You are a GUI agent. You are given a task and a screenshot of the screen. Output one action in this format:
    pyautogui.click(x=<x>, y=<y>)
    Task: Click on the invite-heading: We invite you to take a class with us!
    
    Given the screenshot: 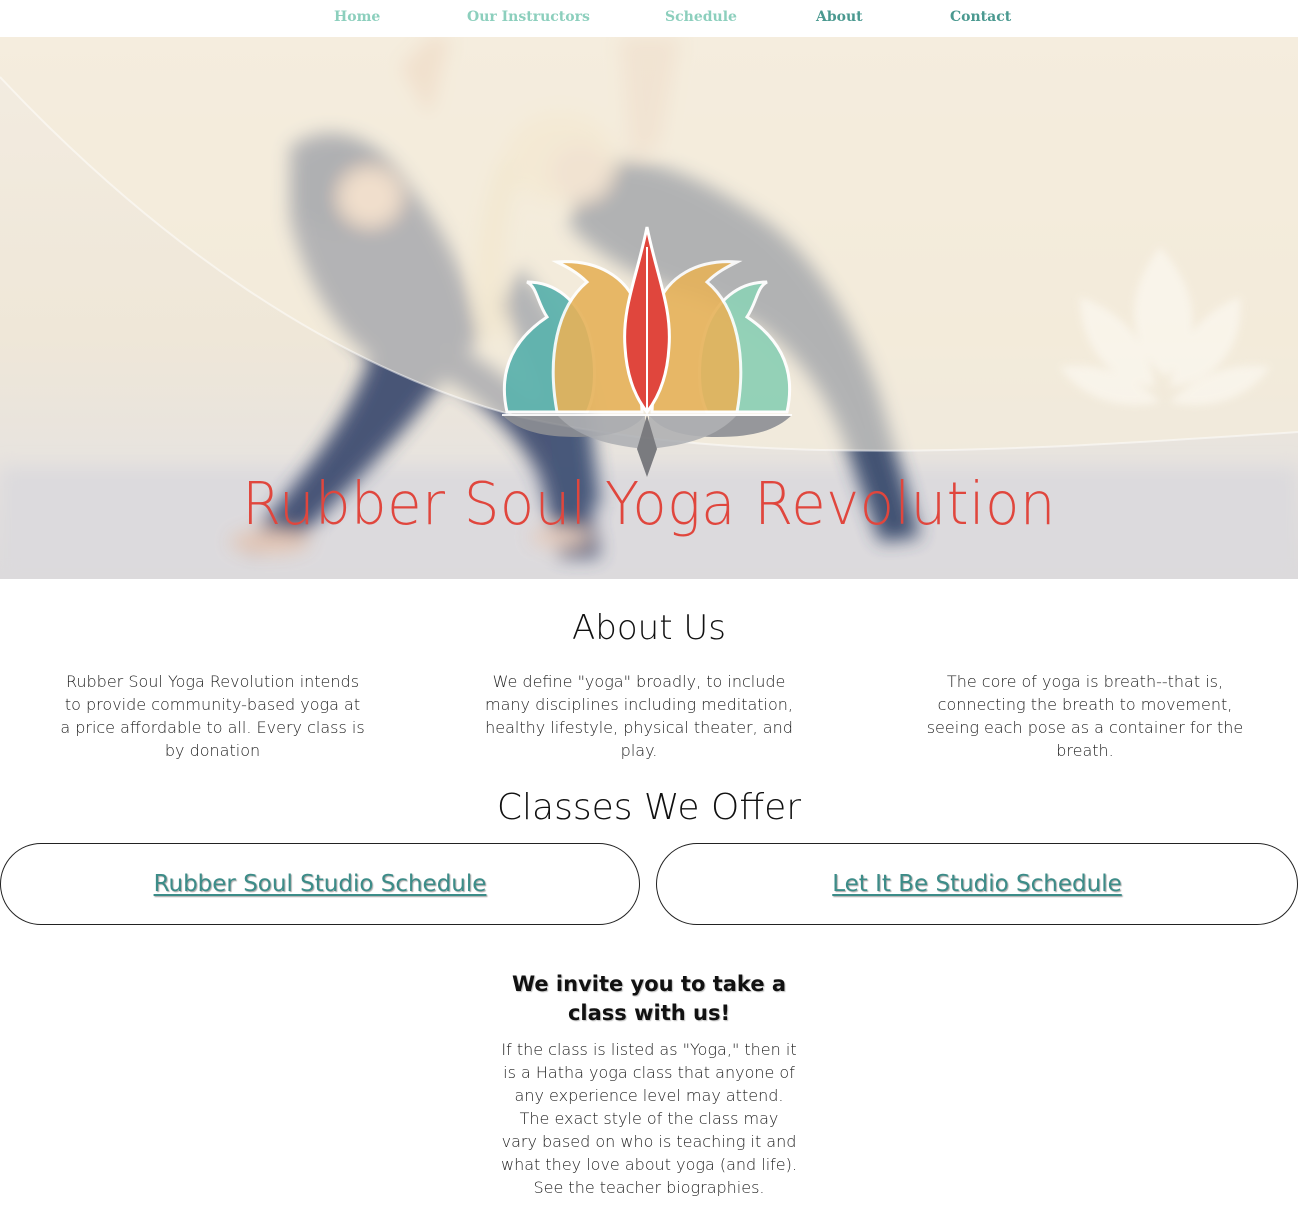 What is the action you would take?
    pyautogui.click(x=649, y=998)
    